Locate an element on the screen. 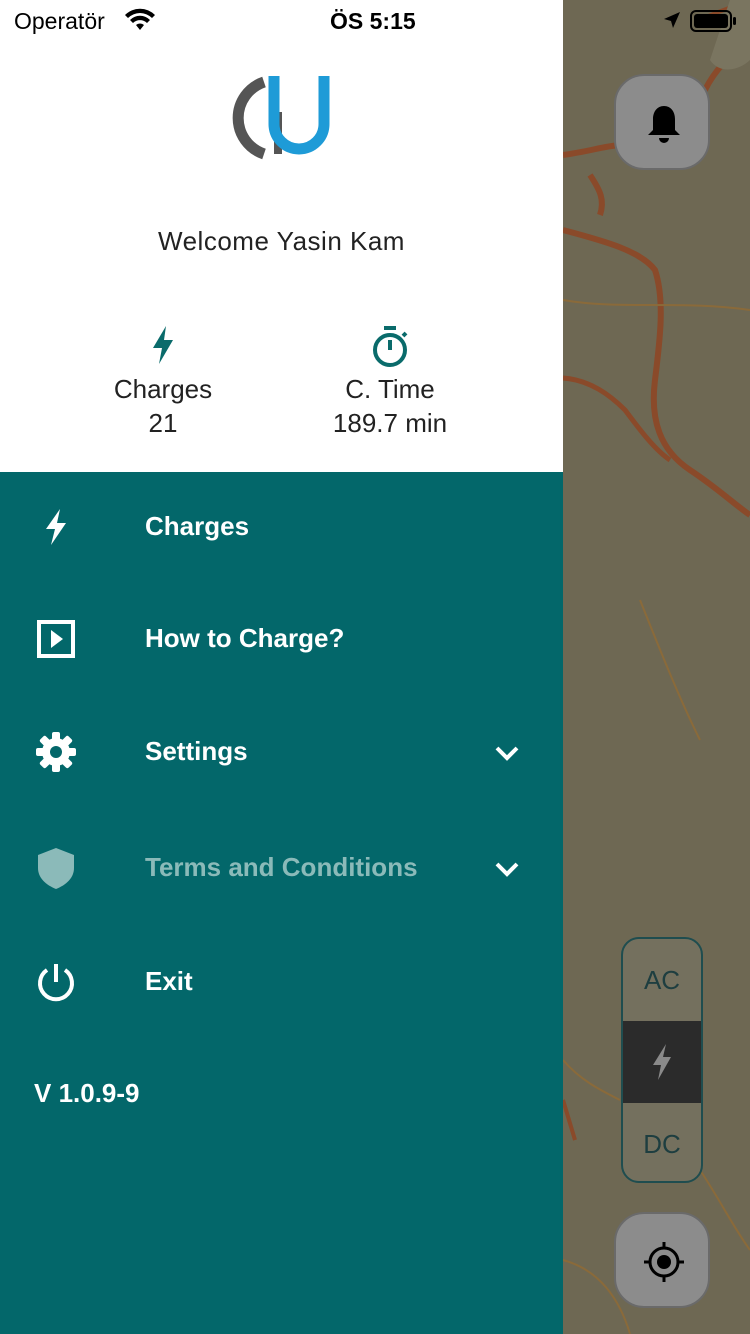  menu-item-label: Settings is located at coordinates (196, 751).